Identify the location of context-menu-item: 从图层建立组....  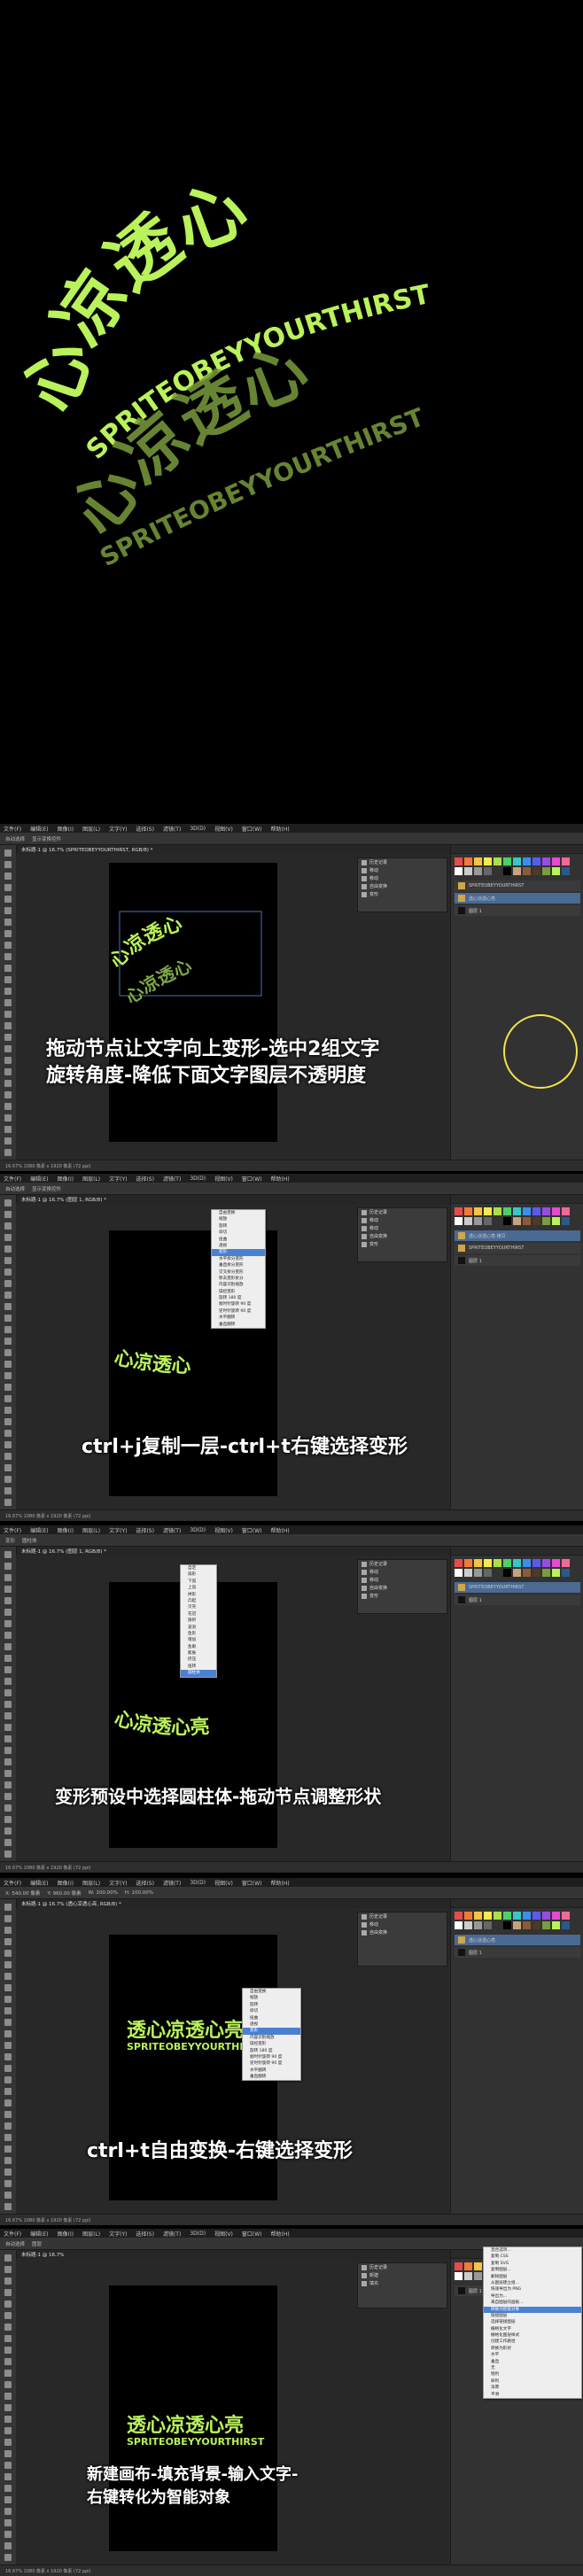
(532, 2283).